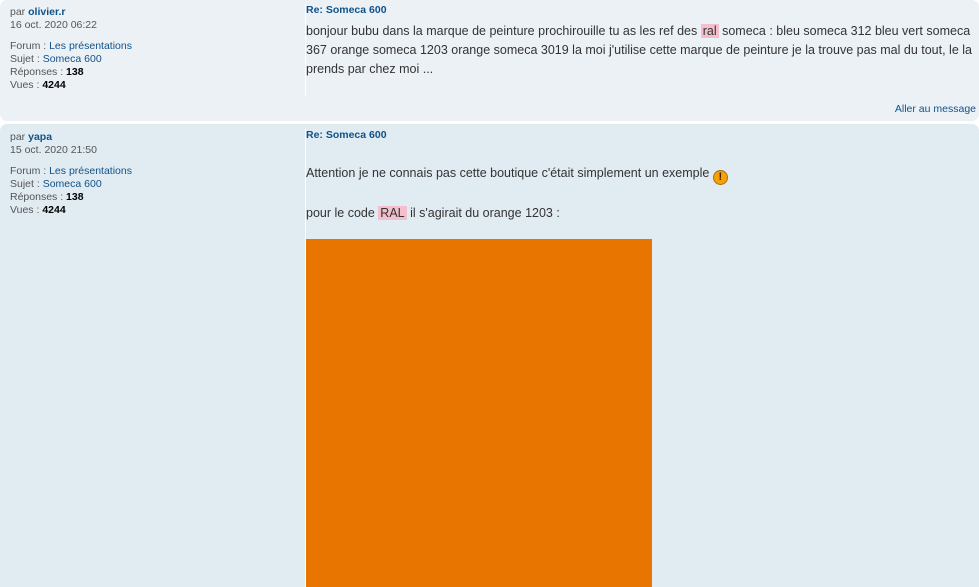  What do you see at coordinates (40, 137) in the screenshot?
I see `author-link: yapa` at bounding box center [40, 137].